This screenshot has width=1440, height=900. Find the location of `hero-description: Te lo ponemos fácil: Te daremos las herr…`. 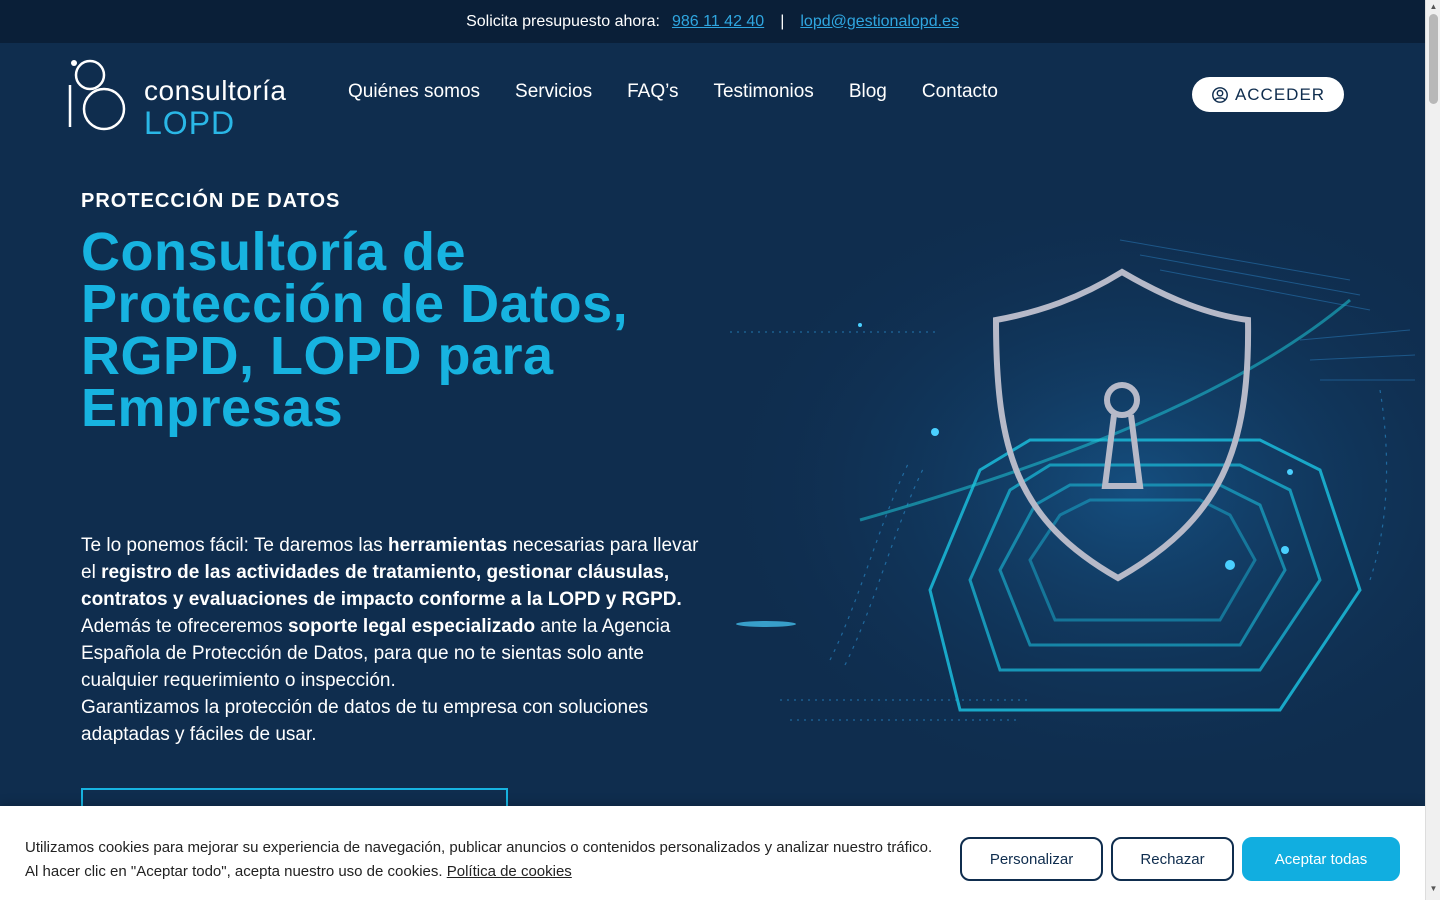

hero-description: Te lo ponemos fácil: Te daremos las herr… is located at coordinates (396, 640).